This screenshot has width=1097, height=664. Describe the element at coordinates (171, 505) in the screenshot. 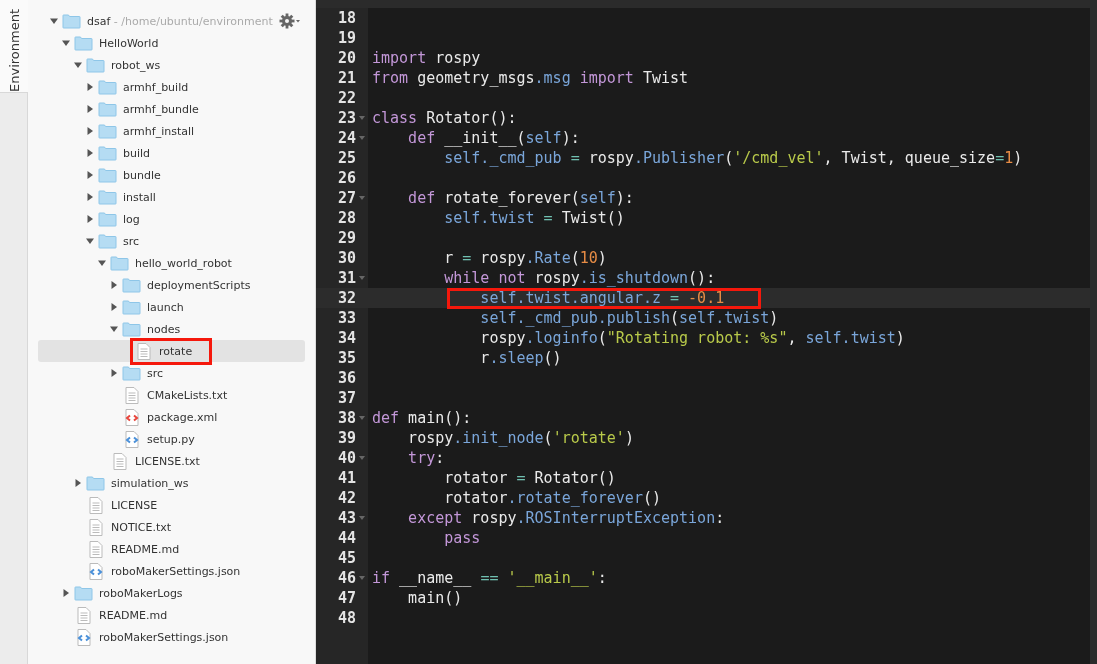

I see `tree-item: LICENSE` at that location.